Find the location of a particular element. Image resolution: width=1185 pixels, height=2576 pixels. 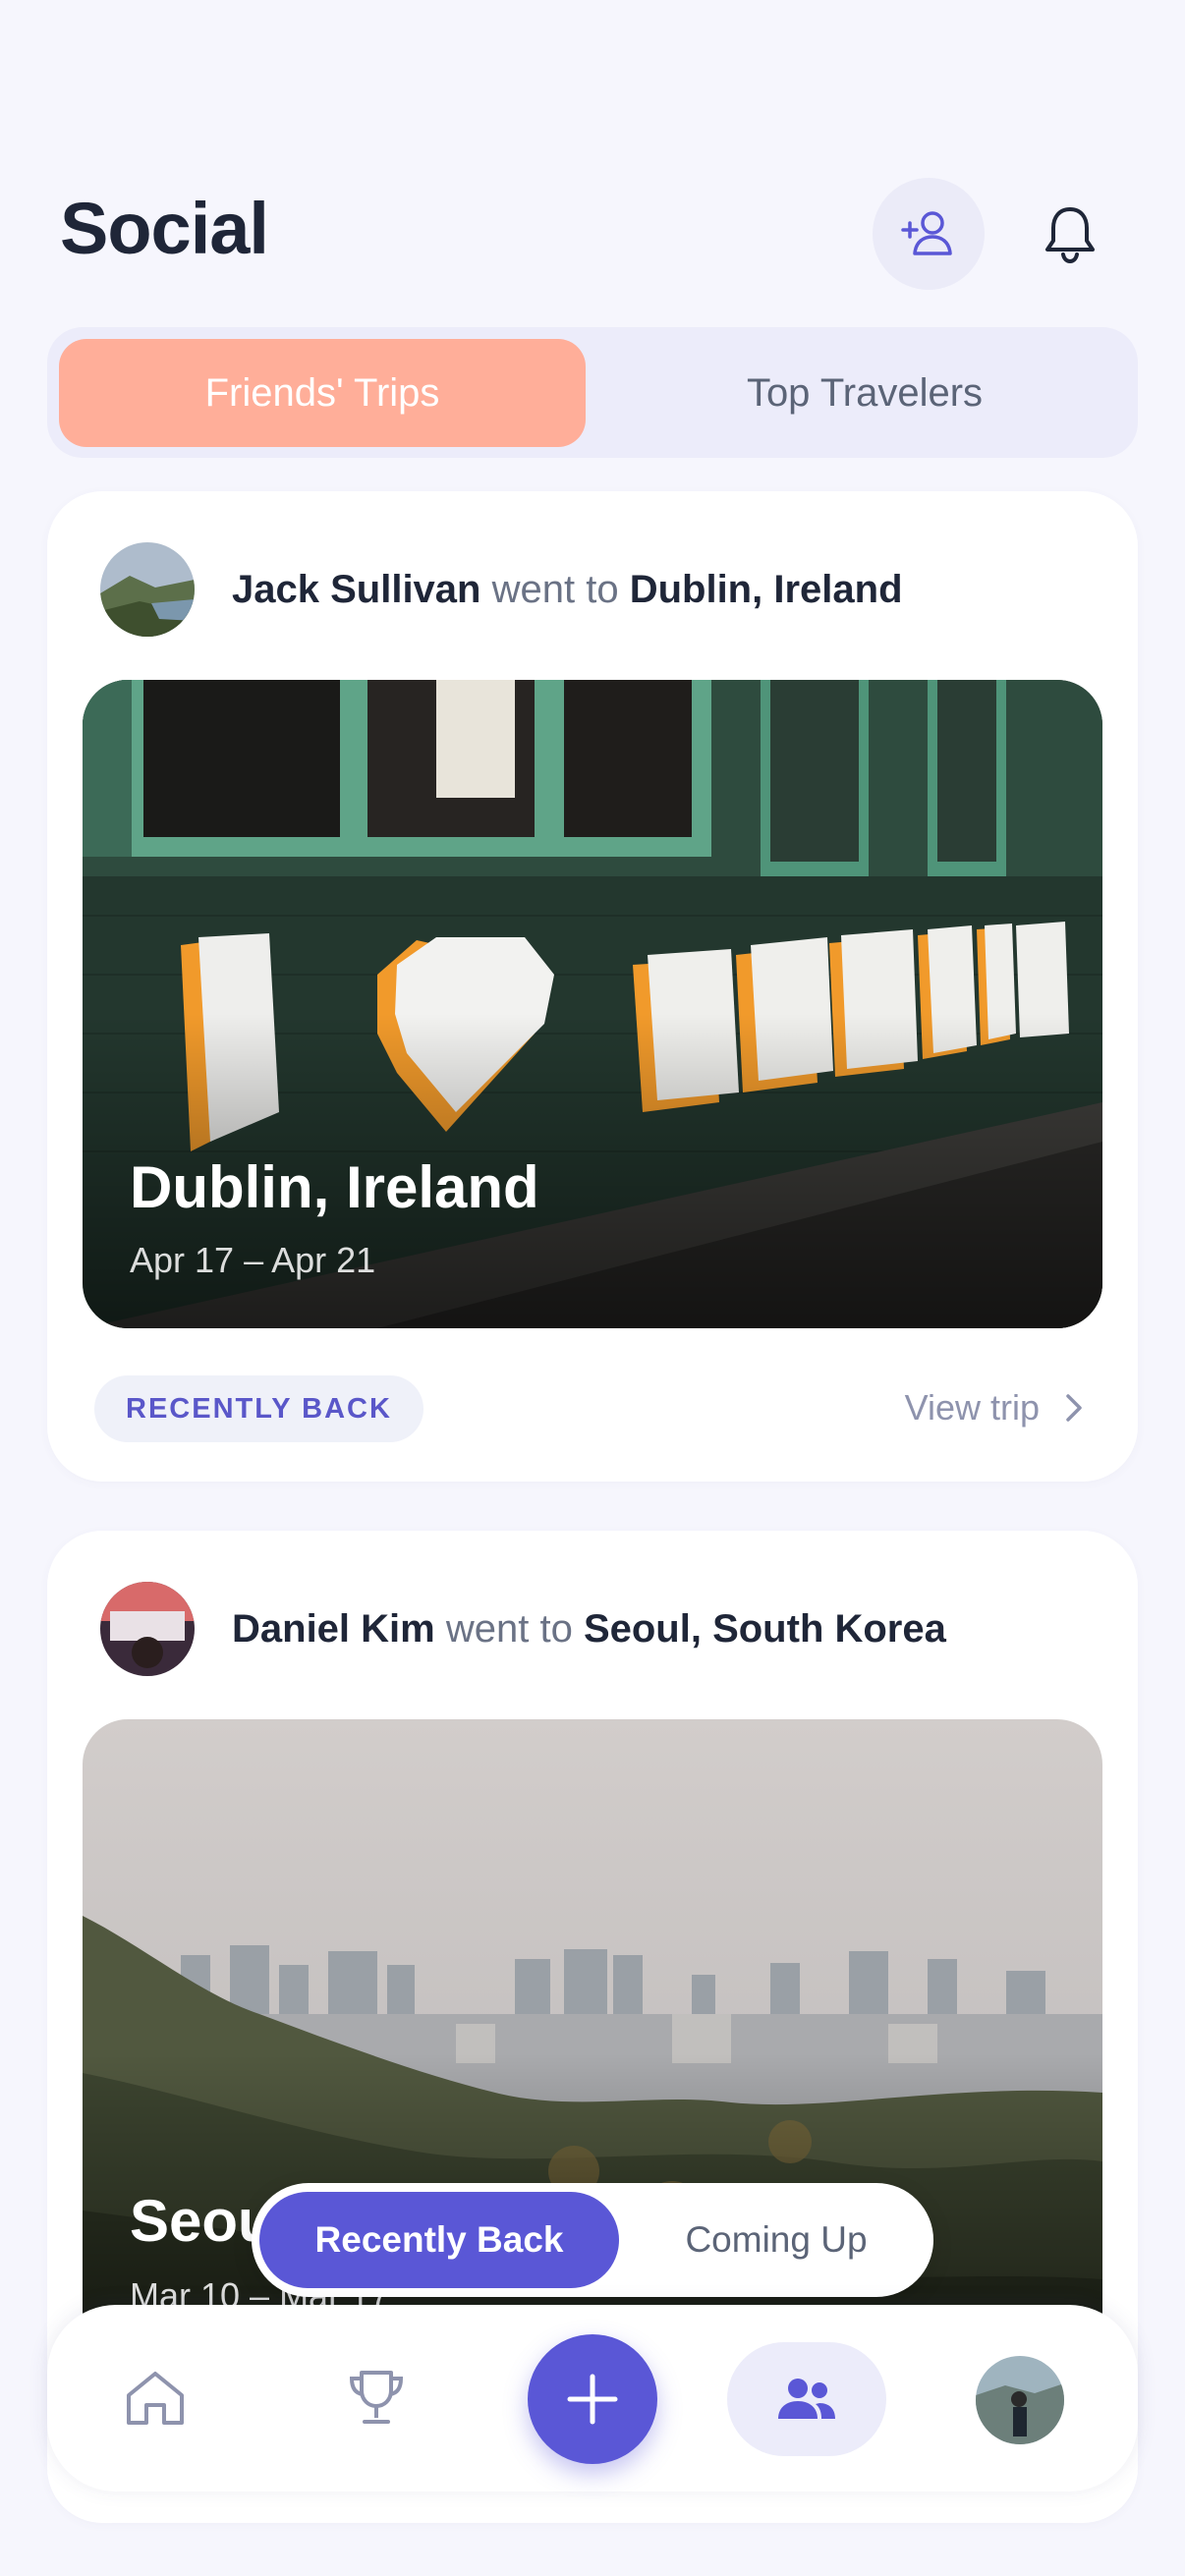

friend-name: Jack Sullivan is located at coordinates (356, 589).